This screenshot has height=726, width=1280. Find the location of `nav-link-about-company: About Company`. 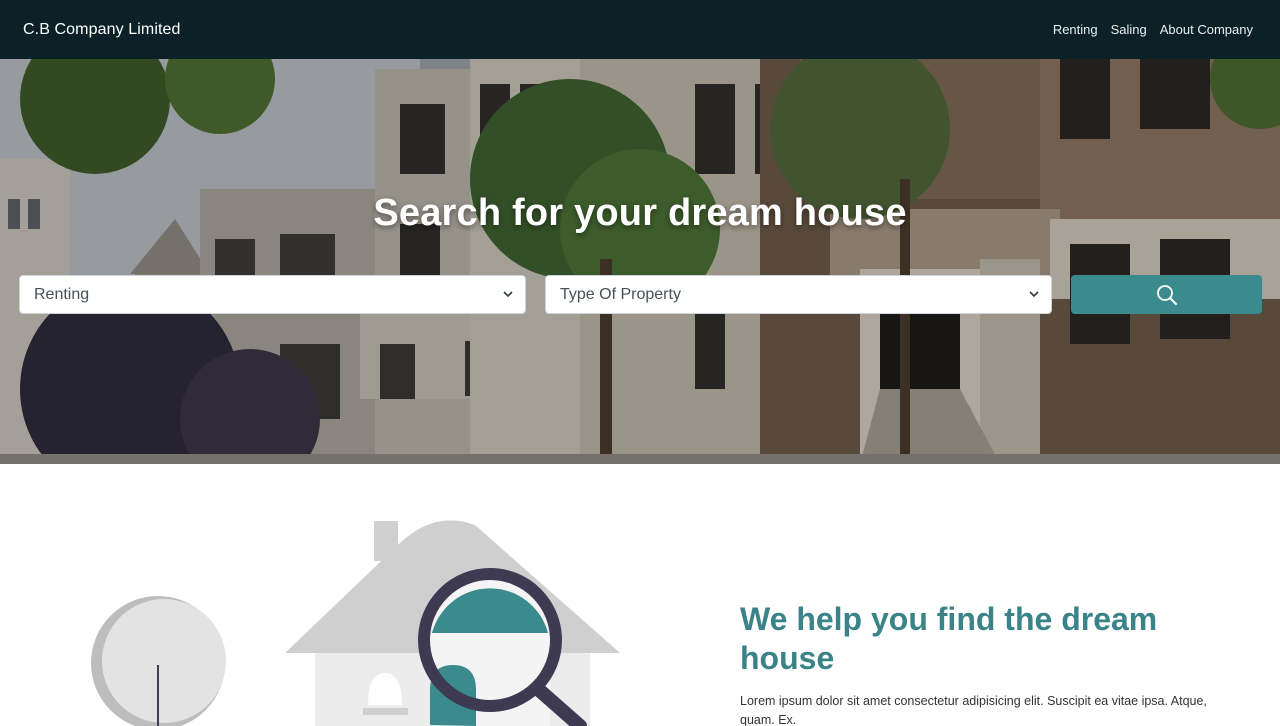

nav-link-about-company: About Company is located at coordinates (1206, 29).